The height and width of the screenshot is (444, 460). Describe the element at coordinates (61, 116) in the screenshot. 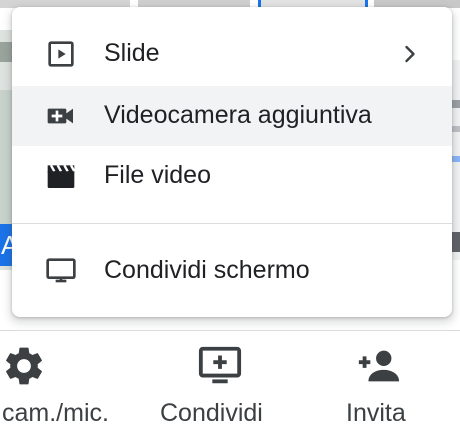

I see `videocam-add-icon` at that location.